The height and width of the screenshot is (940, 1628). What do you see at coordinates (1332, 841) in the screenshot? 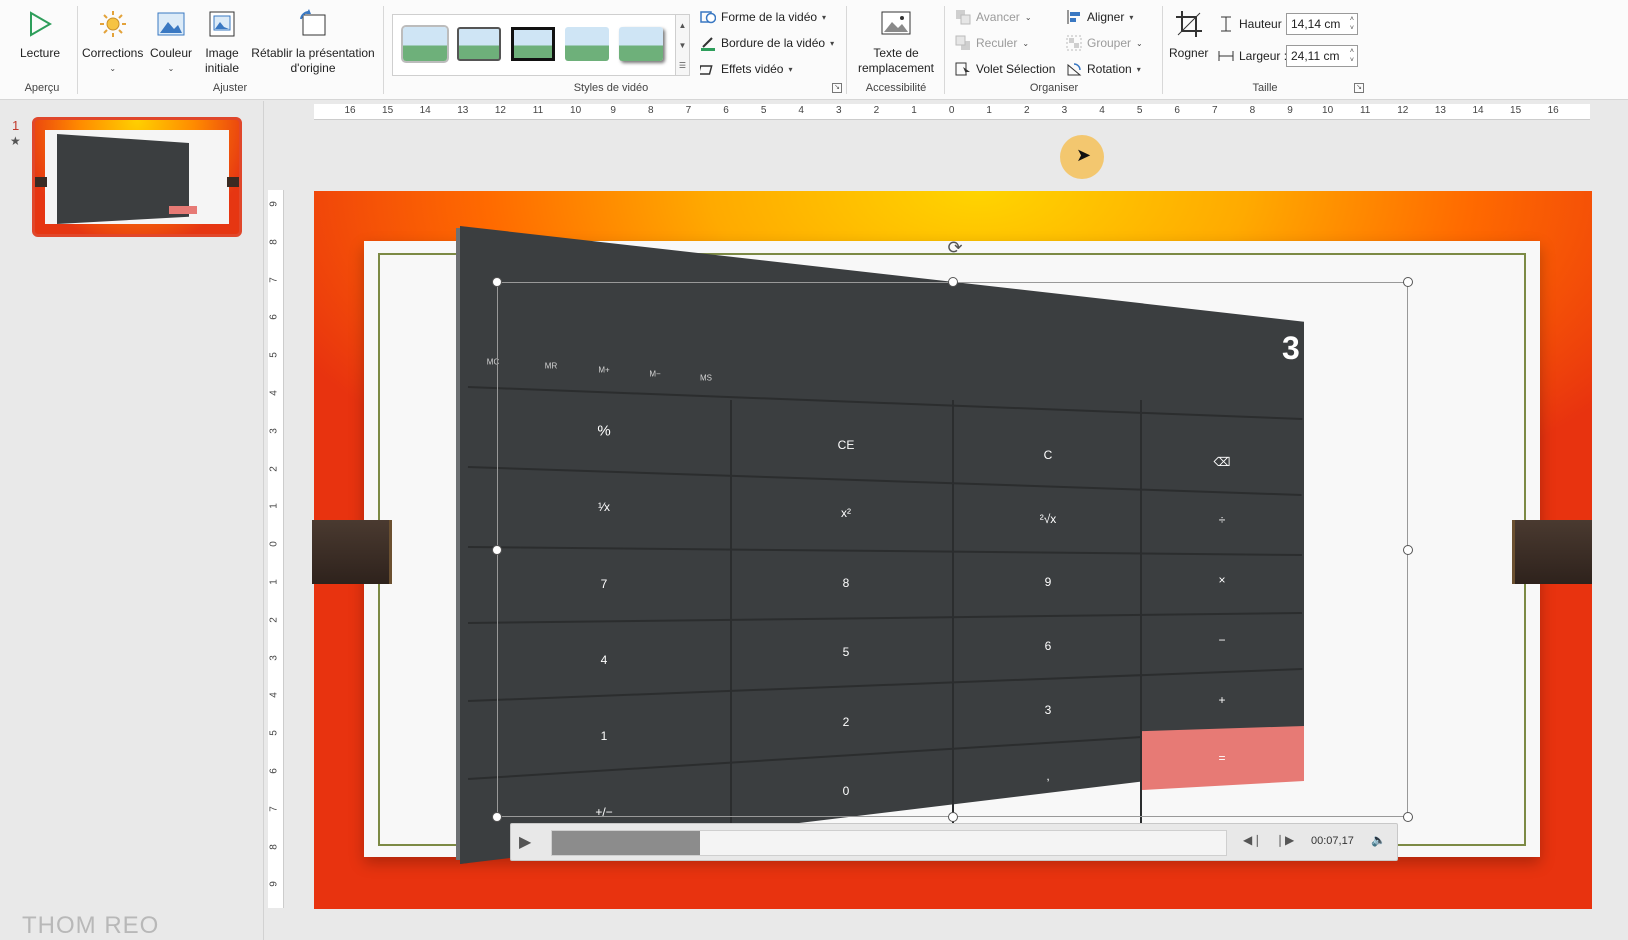
I see `timecode: 00:07,17` at bounding box center [1332, 841].